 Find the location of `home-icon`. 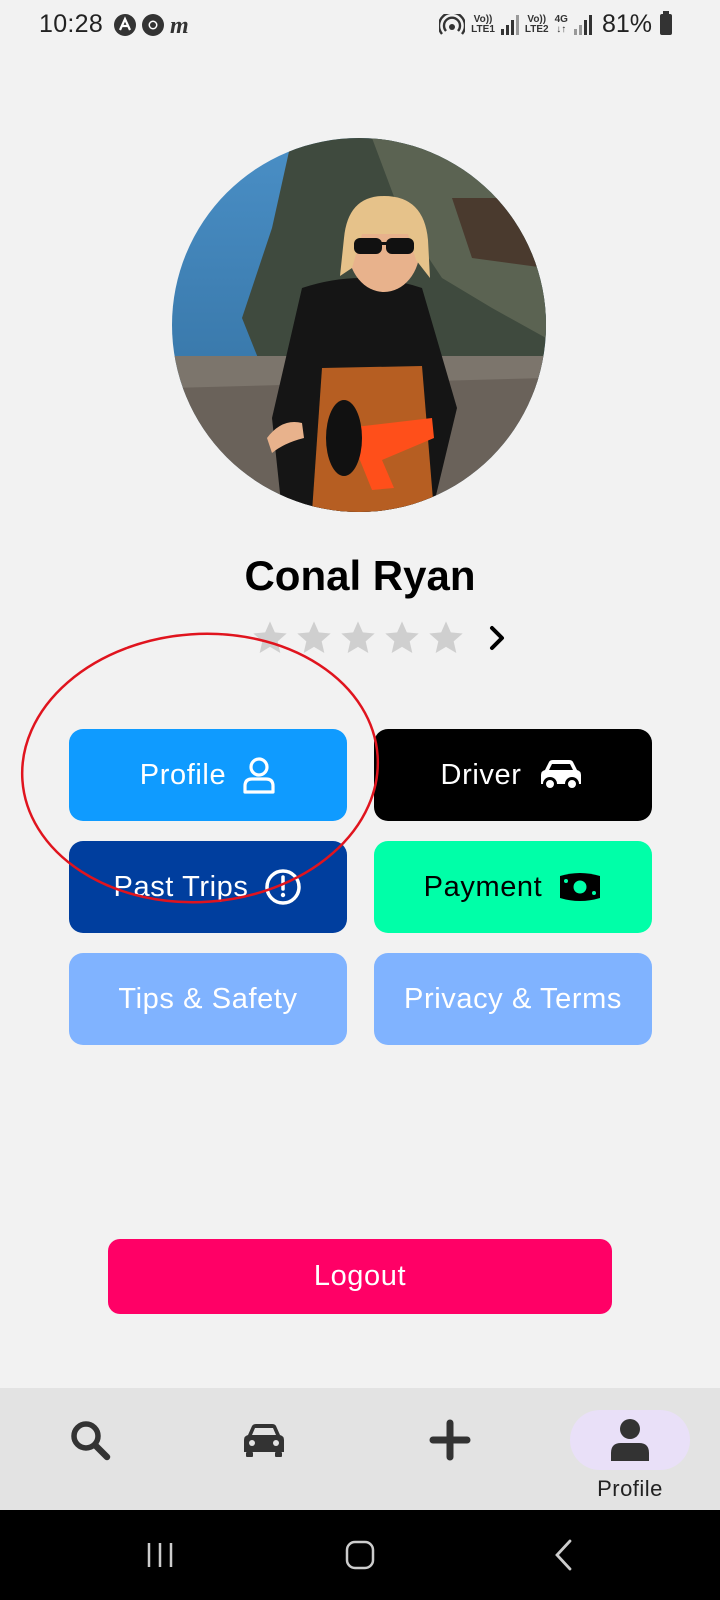

home-icon is located at coordinates (360, 1555).